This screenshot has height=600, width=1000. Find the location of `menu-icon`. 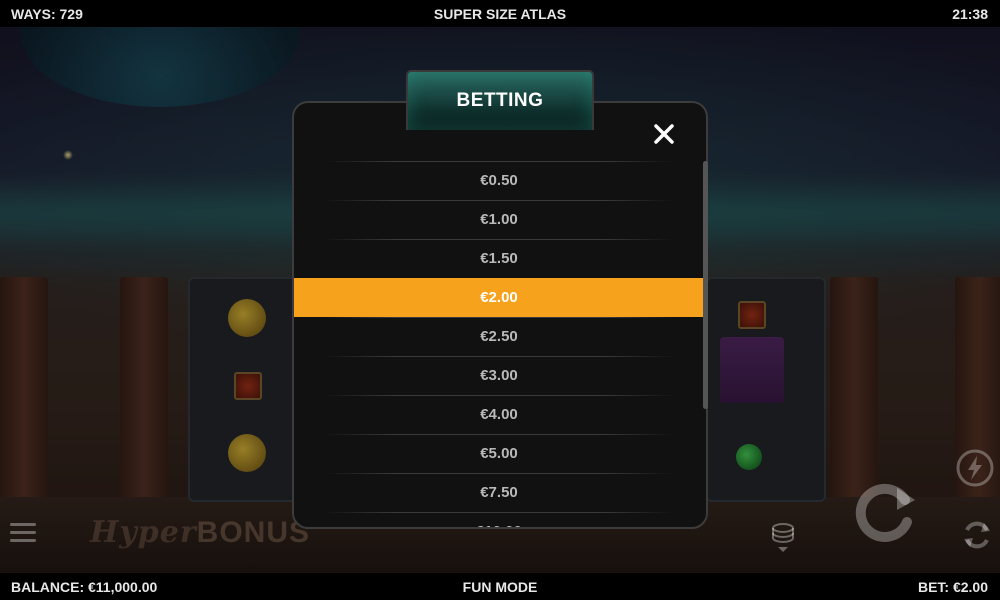

menu-icon is located at coordinates (23, 533).